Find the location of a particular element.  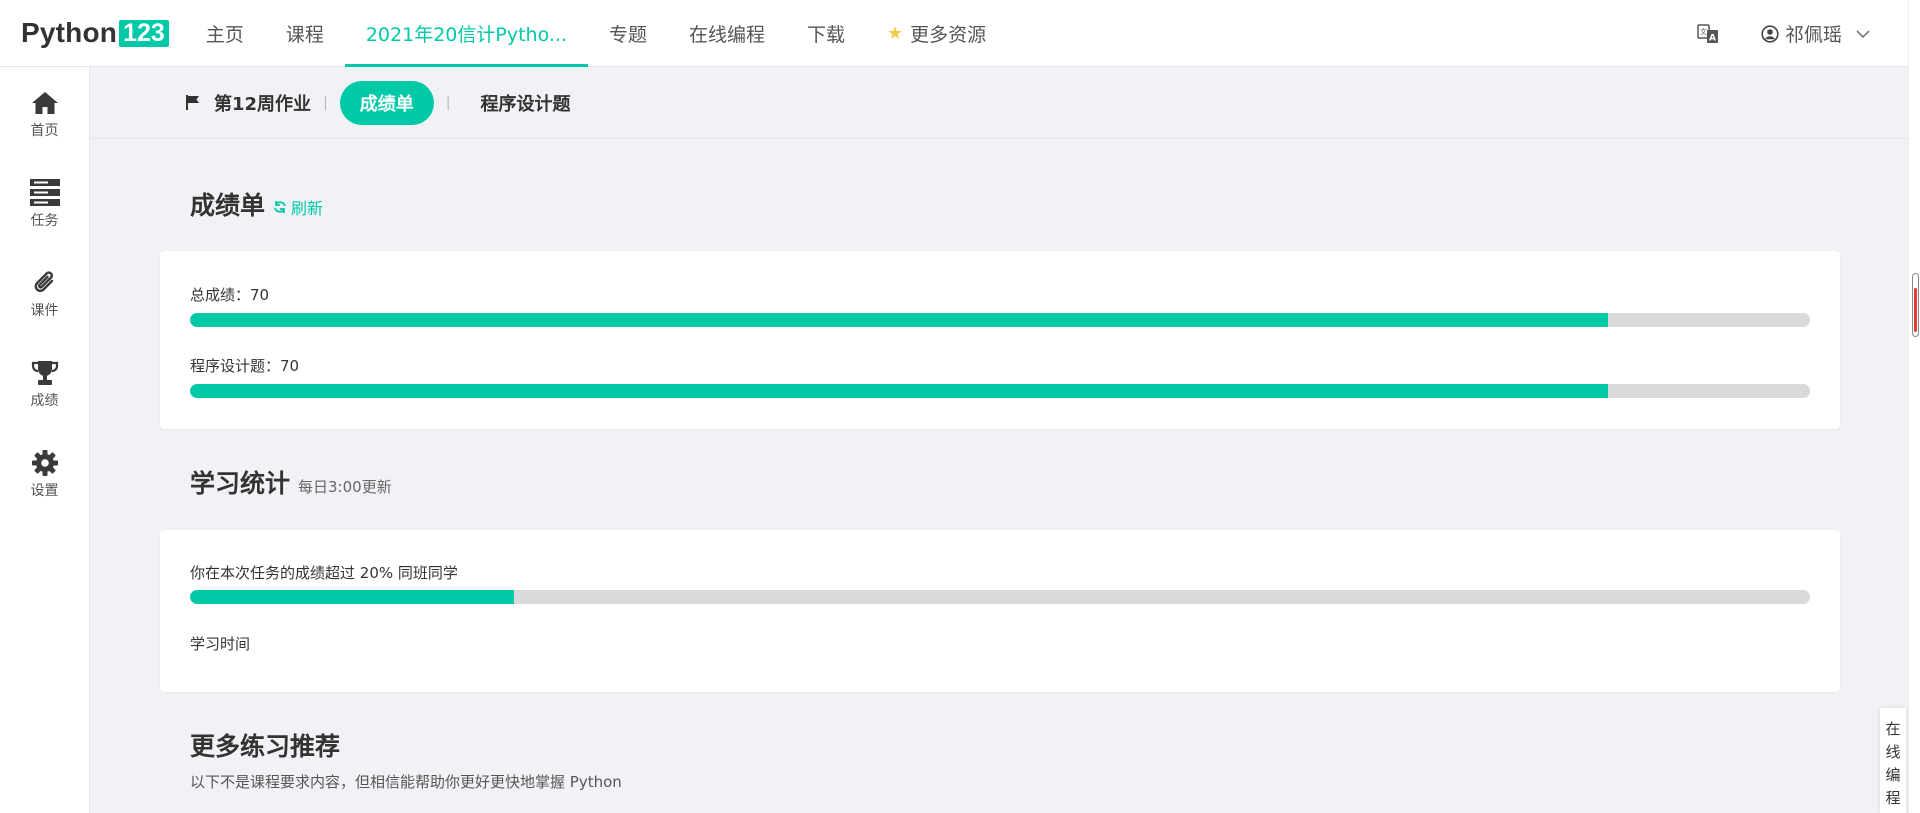

page-scrollbar is located at coordinates (1914, 406).